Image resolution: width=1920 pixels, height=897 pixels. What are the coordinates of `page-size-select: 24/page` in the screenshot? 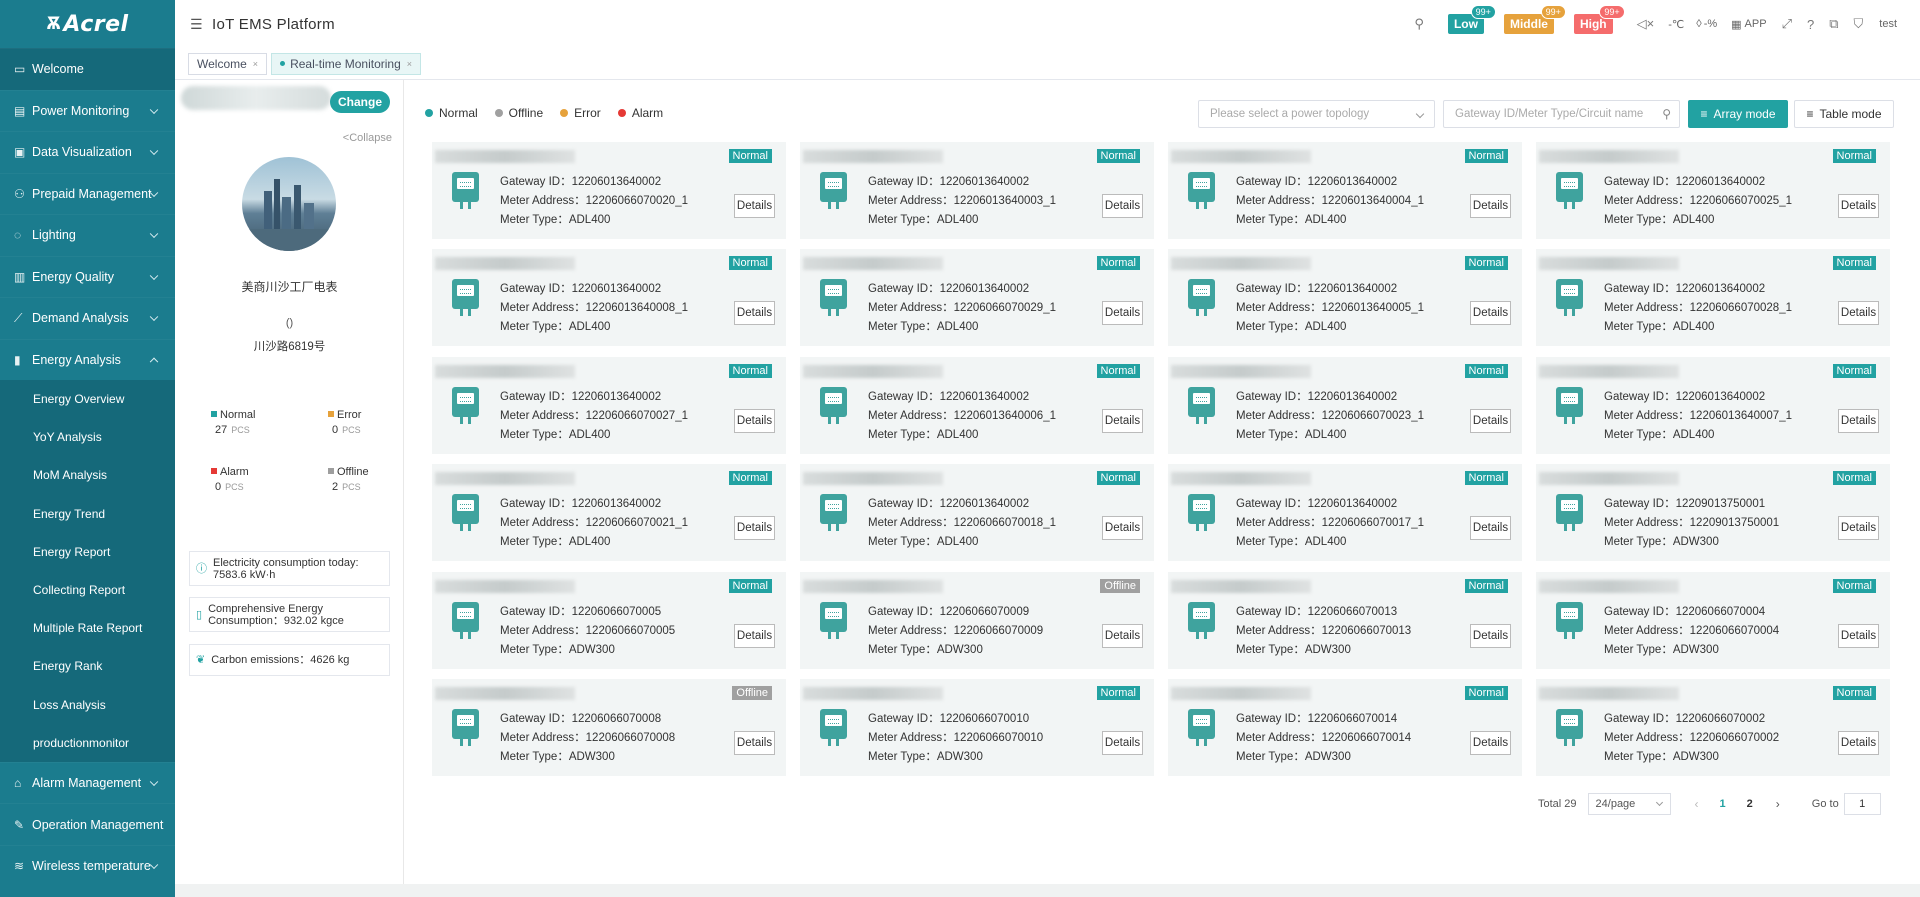 It's located at (1629, 804).